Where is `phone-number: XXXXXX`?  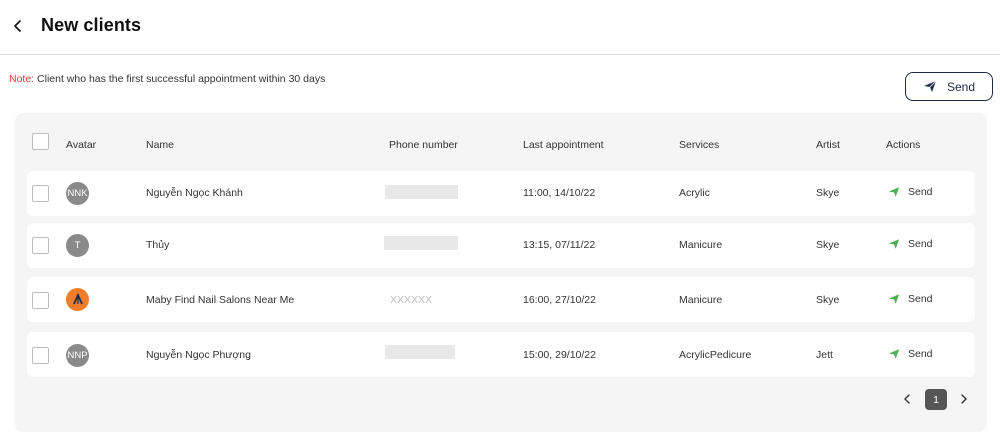
phone-number: XXXXXX is located at coordinates (411, 300).